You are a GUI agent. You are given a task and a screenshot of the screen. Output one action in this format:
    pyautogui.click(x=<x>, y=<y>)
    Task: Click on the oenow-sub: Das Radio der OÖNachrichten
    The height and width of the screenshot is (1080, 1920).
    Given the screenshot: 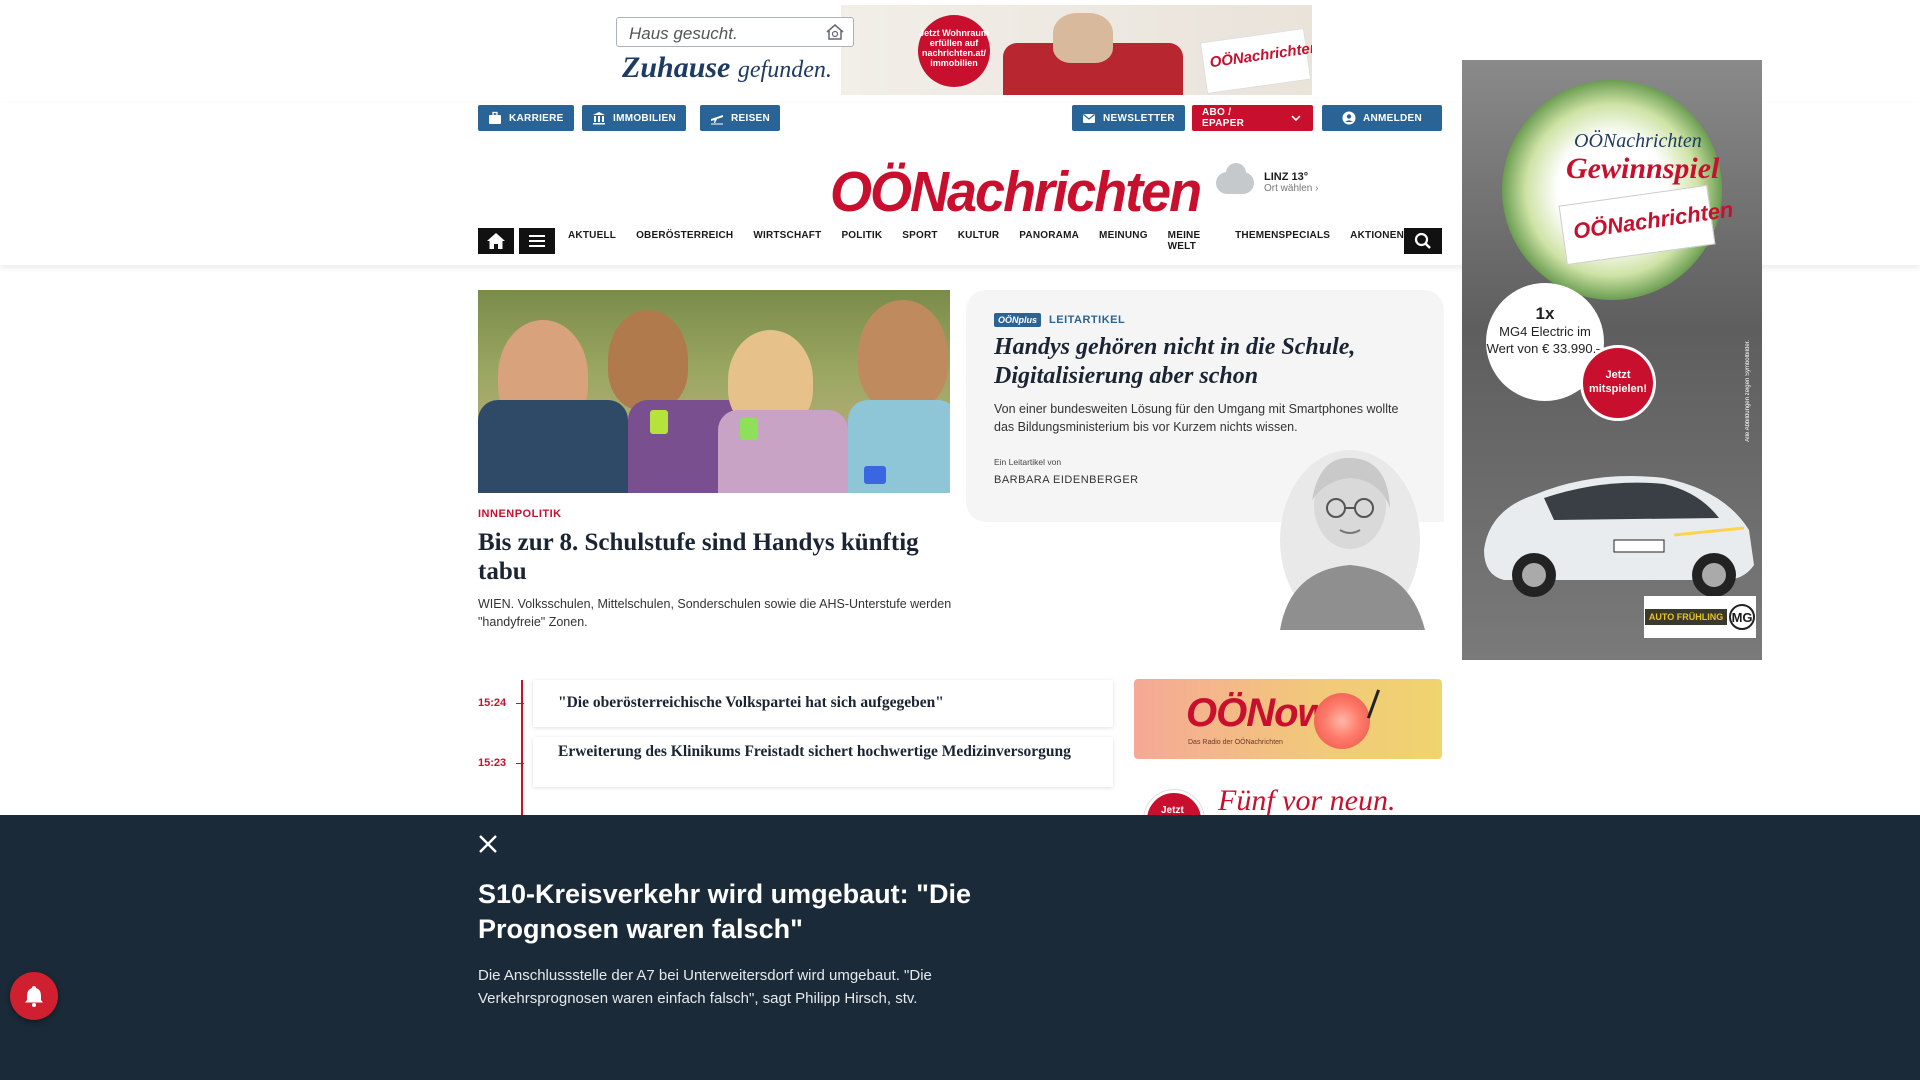 What is the action you would take?
    pyautogui.click(x=1235, y=742)
    